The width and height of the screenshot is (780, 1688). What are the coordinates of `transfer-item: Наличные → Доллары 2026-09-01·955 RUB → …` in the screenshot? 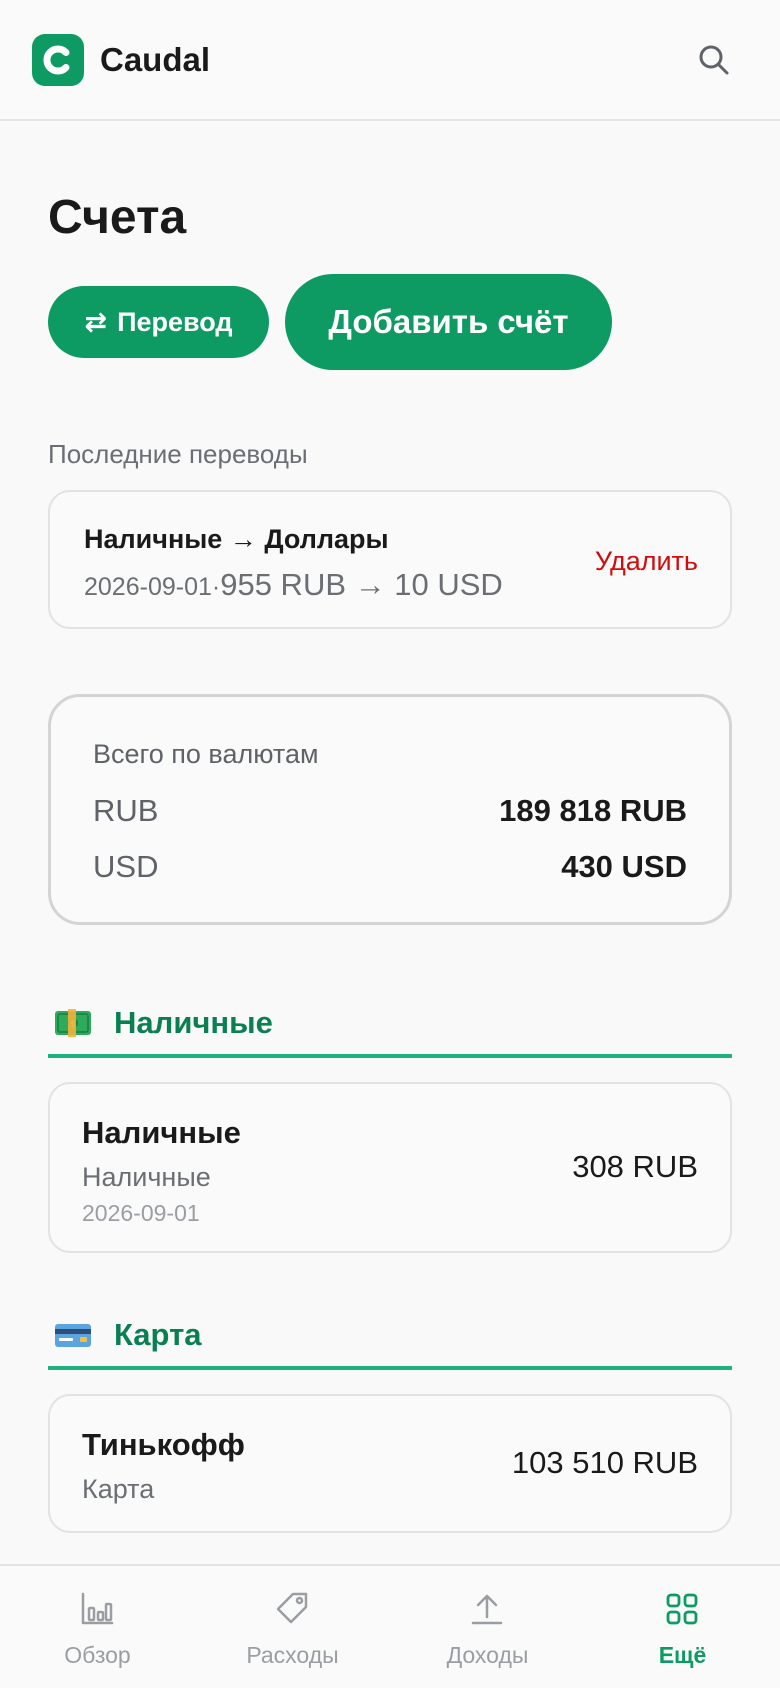 It's located at (390, 559).